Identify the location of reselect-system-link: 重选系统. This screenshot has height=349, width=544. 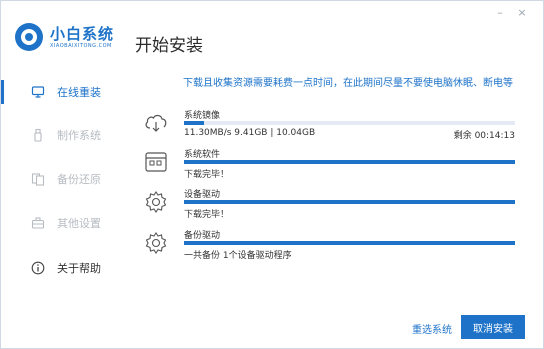
(432, 328).